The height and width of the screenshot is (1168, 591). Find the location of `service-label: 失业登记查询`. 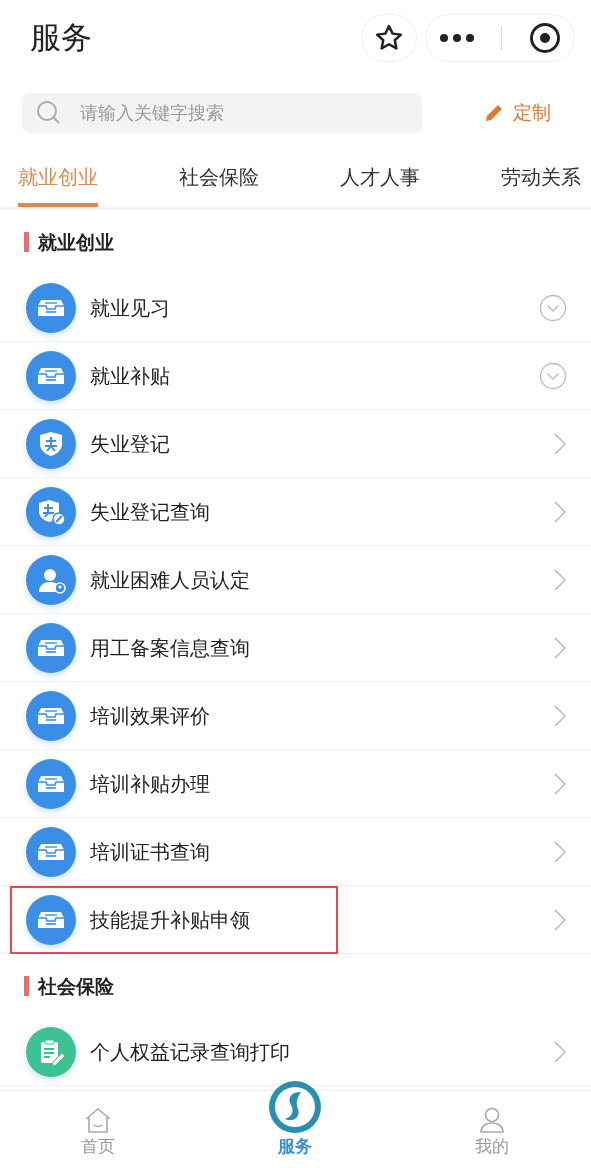

service-label: 失业登记查询 is located at coordinates (150, 512).